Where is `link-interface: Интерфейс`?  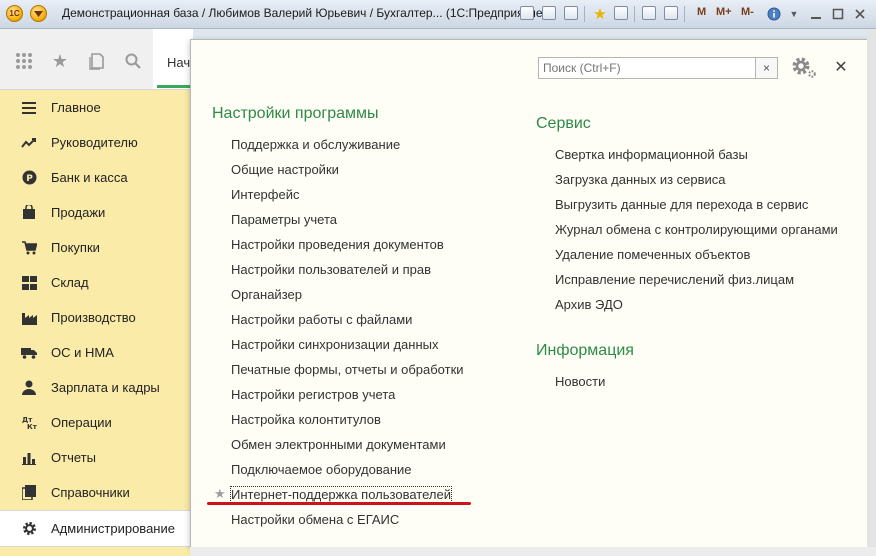 link-interface: Интерфейс is located at coordinates (265, 194).